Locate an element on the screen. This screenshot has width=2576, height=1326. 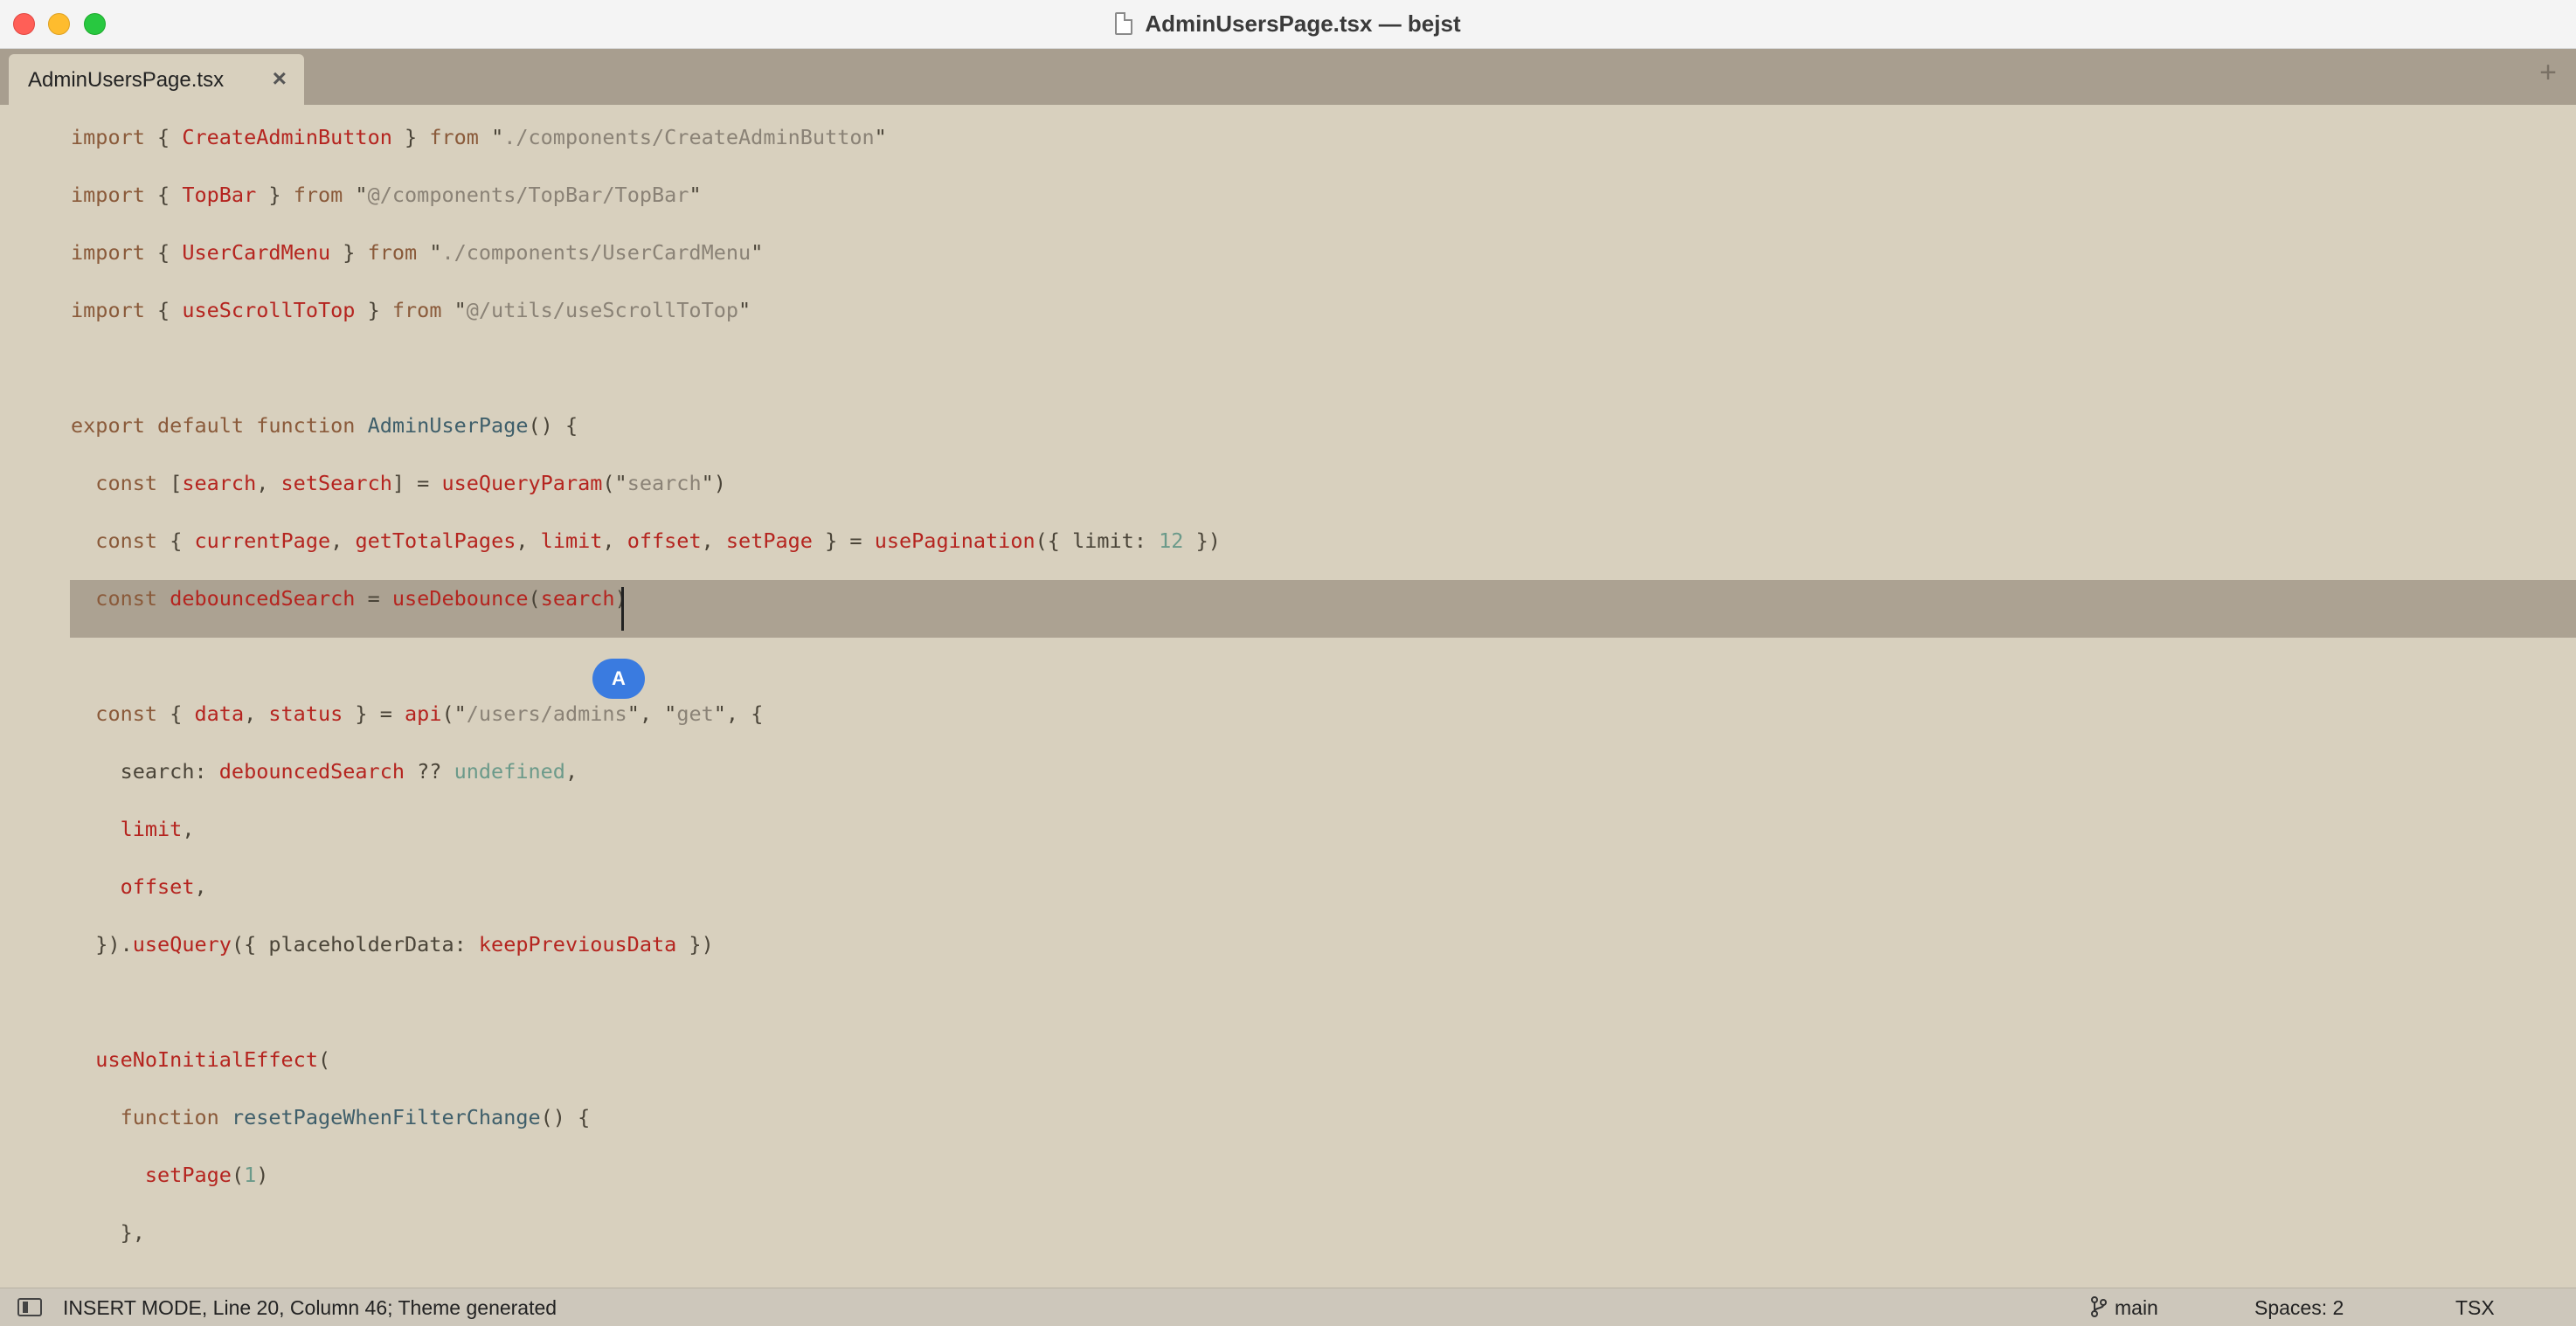
new-tab-icon: + is located at coordinates (2548, 73).